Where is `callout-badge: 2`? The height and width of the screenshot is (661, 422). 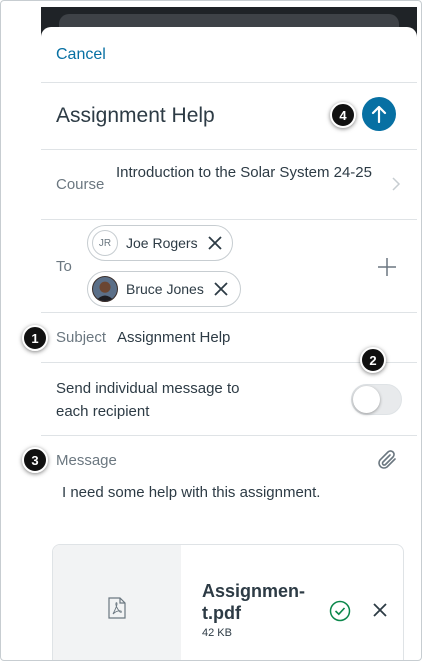
callout-badge: 2 is located at coordinates (373, 360).